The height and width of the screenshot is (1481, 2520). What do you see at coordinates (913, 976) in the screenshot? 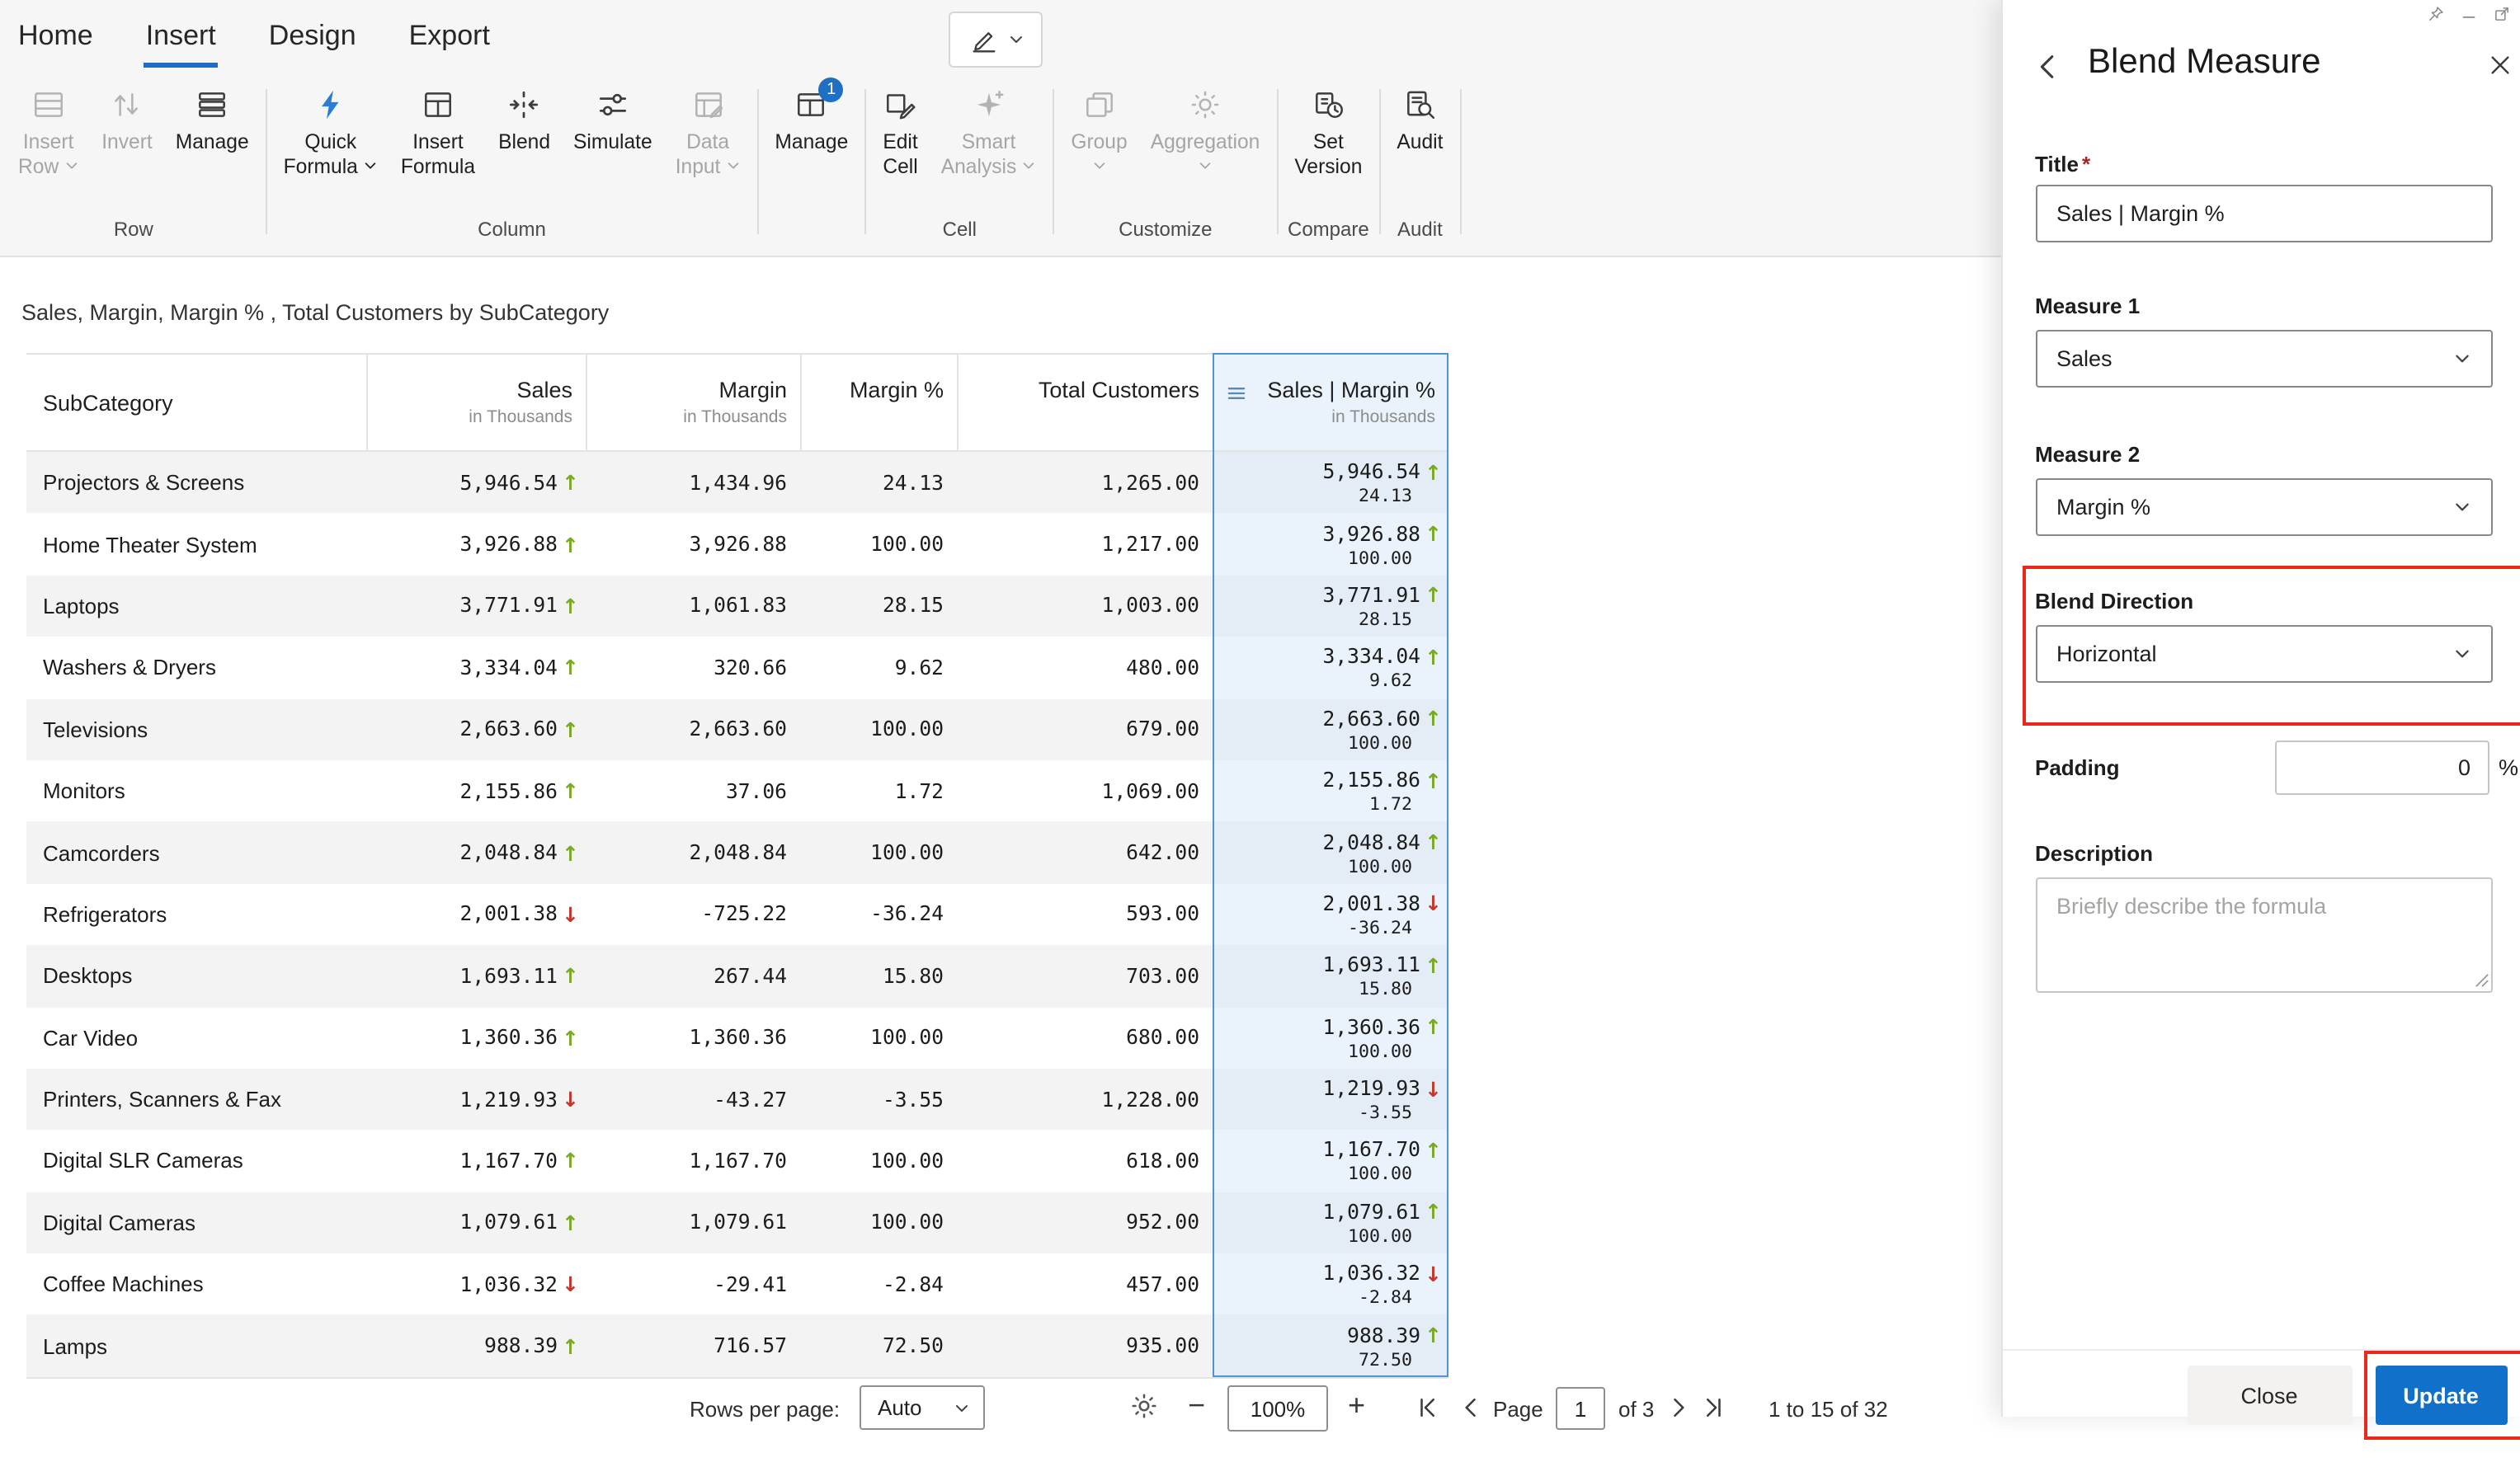
I see `cell-margin-pct: 15.80` at bounding box center [913, 976].